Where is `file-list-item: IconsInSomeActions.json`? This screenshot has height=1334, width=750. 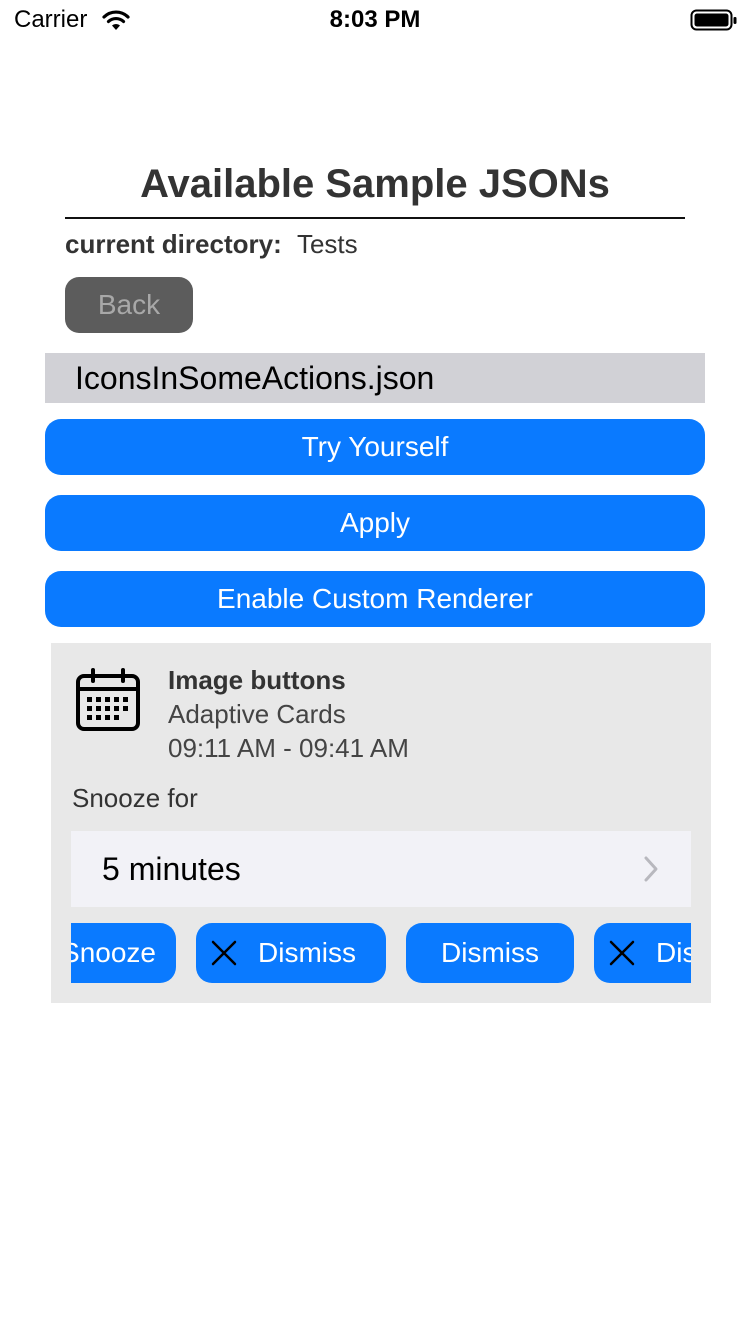 file-list-item: IconsInSomeActions.json is located at coordinates (375, 378).